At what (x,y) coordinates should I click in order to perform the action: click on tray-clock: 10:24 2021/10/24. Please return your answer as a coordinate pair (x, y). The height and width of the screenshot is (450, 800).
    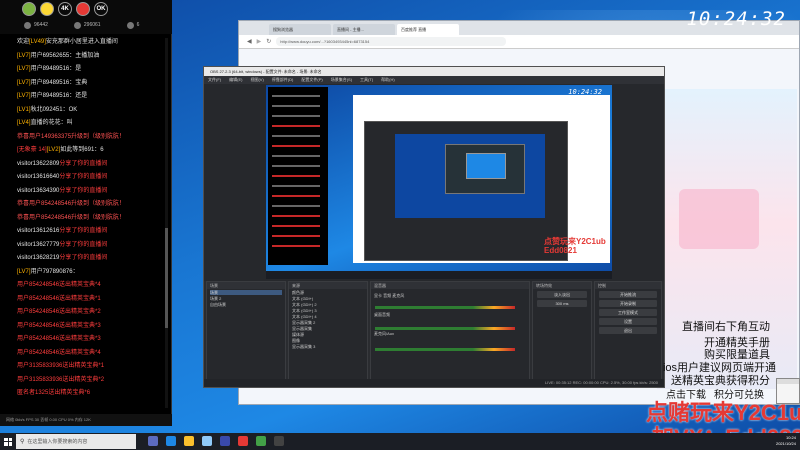
    Looking at the image, I should click on (786, 441).